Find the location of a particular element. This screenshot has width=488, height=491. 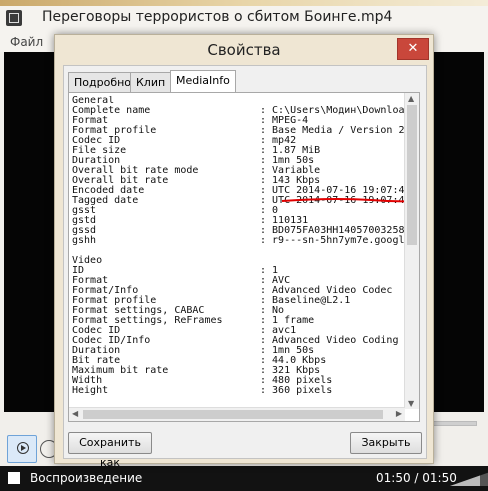

info-key: Height is located at coordinates (90, 390).